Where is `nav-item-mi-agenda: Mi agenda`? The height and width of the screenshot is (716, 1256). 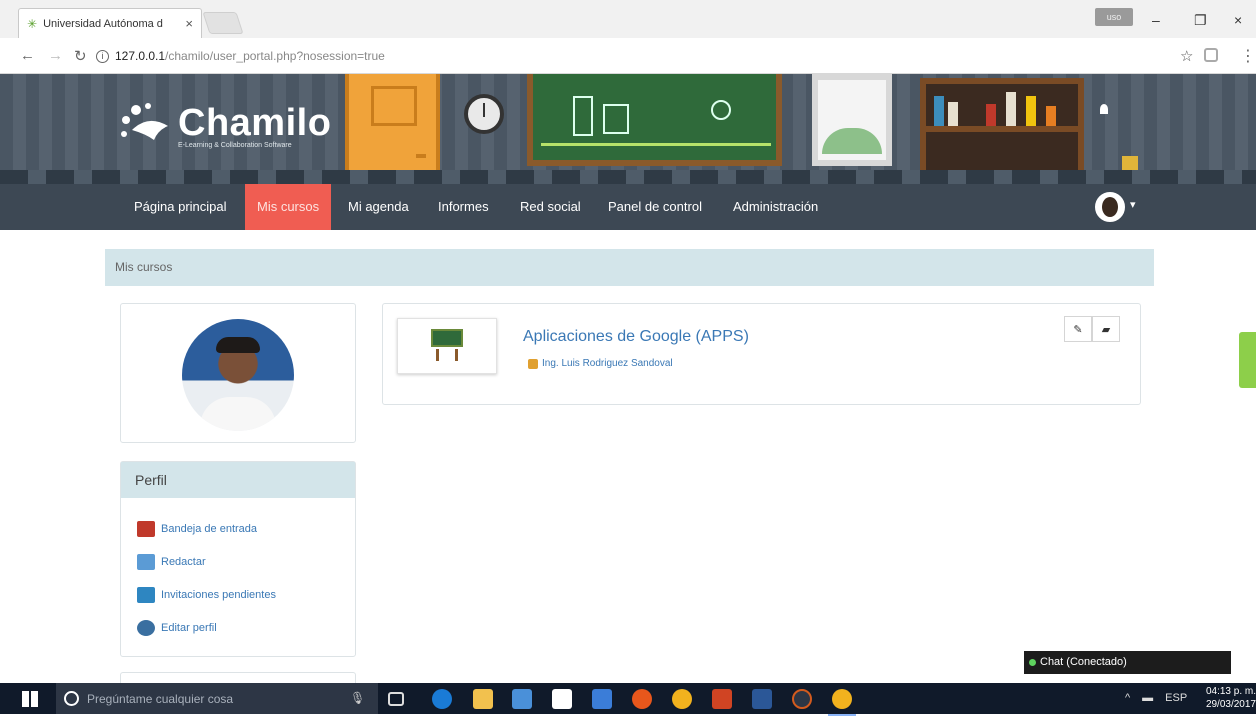
nav-item-mi-agenda: Mi agenda is located at coordinates (378, 207).